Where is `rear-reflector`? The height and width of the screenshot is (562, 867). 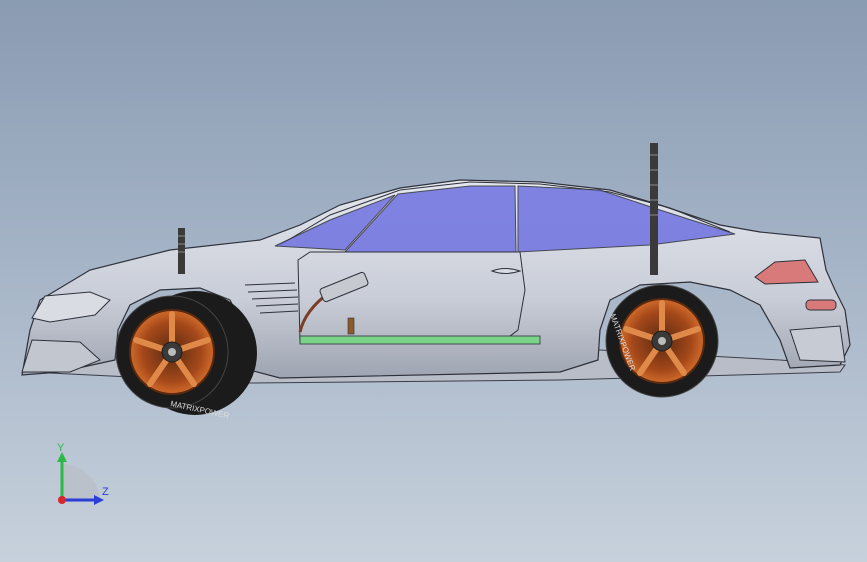 rear-reflector is located at coordinates (821, 305).